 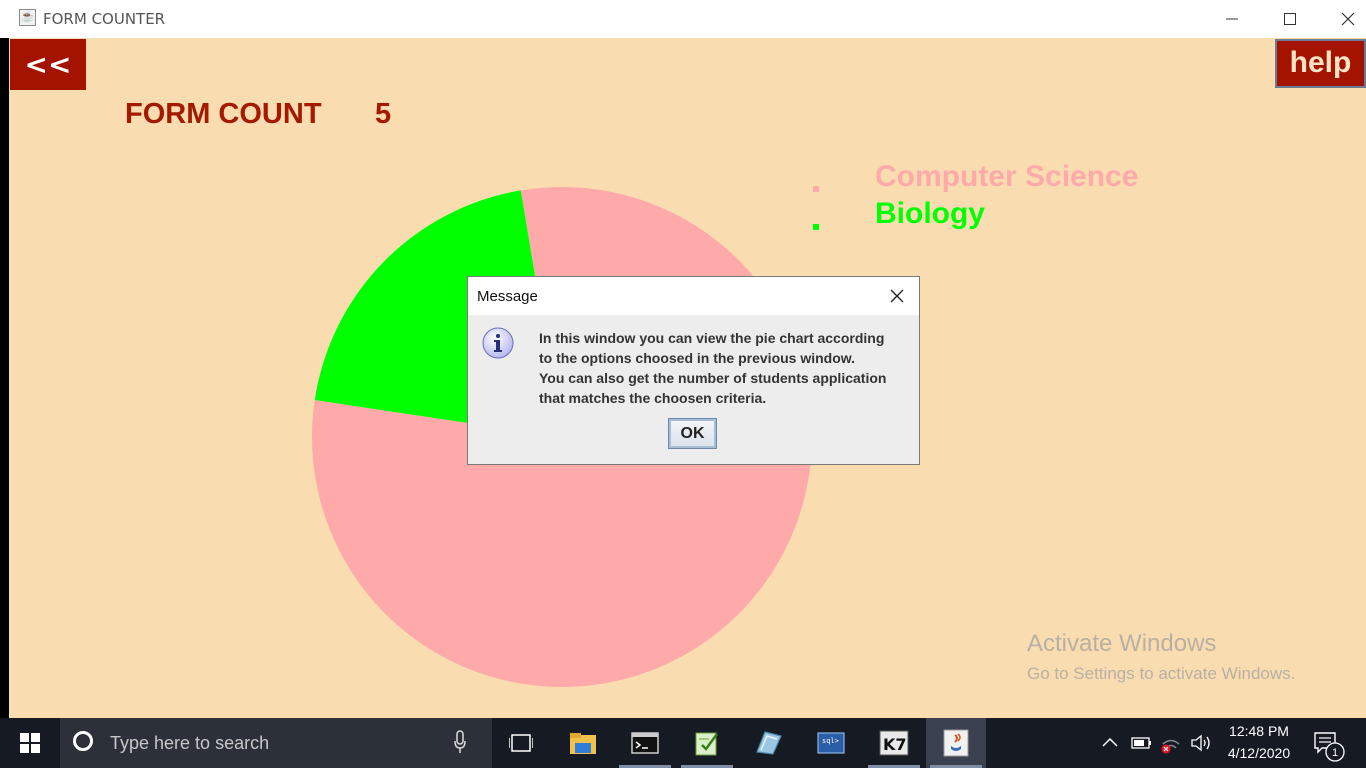 I want to click on taskbar-file-explorer, so click(x=583, y=743).